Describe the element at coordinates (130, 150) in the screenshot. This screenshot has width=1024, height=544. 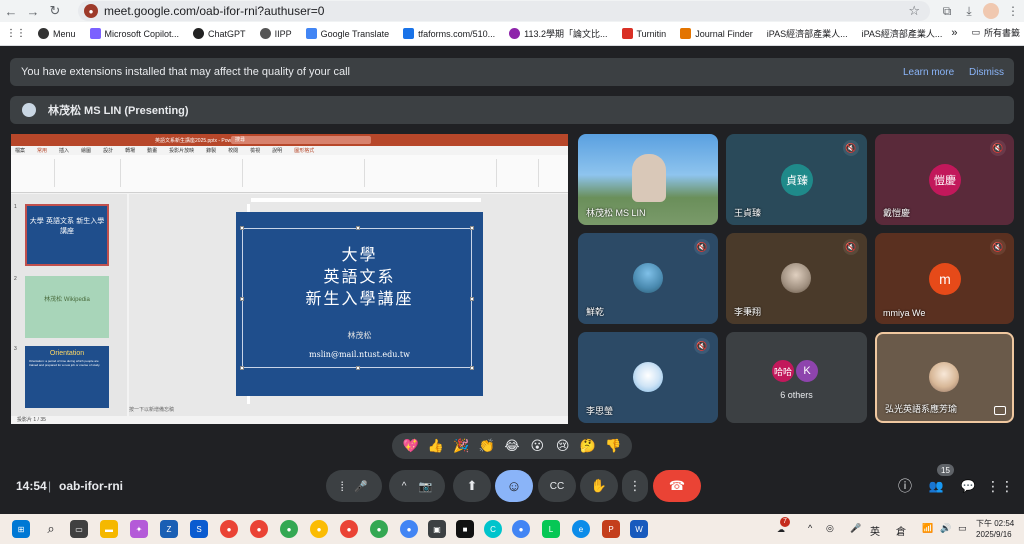
I see `ribbon-tab: 轉場` at that location.